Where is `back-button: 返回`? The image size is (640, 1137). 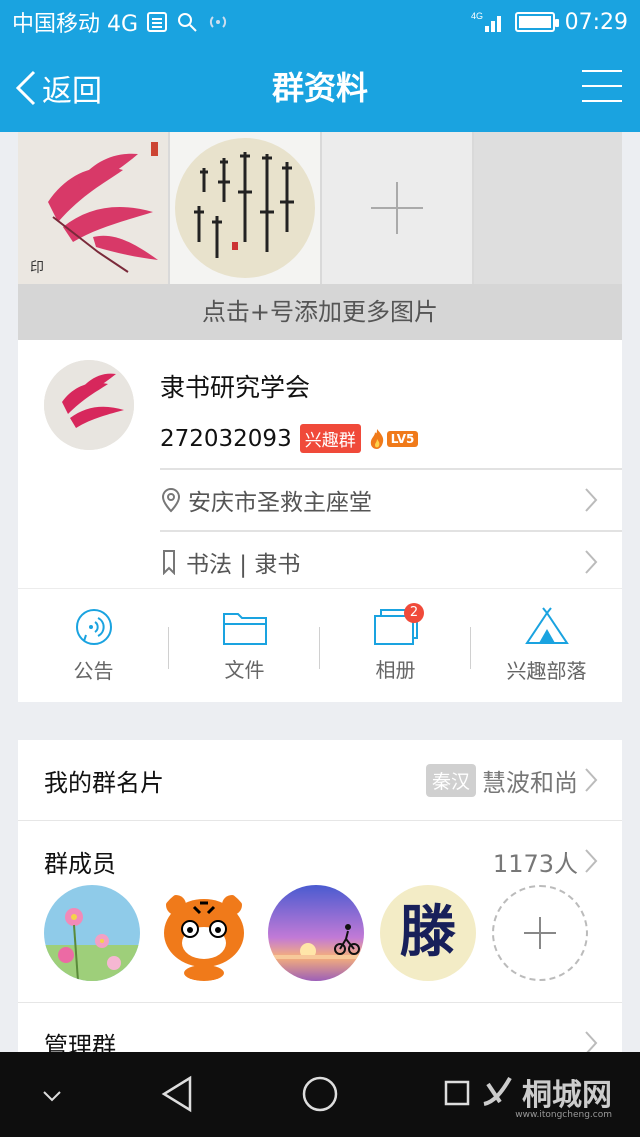 back-button: 返回 is located at coordinates (58, 88).